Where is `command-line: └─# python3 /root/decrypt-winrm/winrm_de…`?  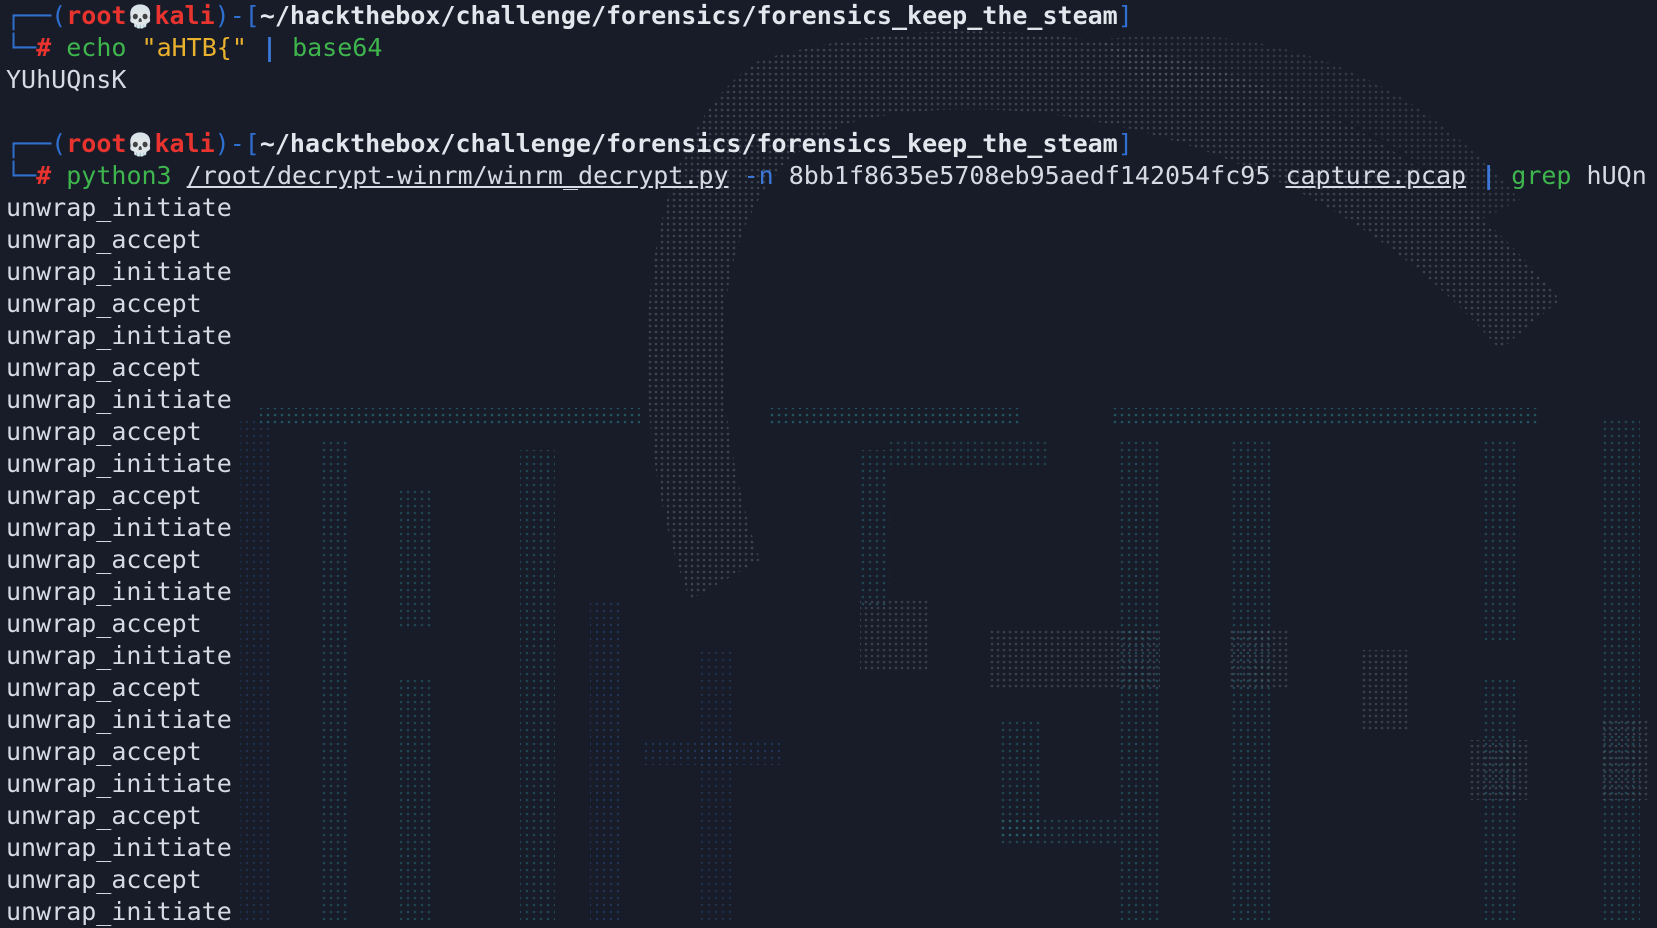
command-line: └─# python3 /root/decrypt-winrm/winrm_de… is located at coordinates (831, 176).